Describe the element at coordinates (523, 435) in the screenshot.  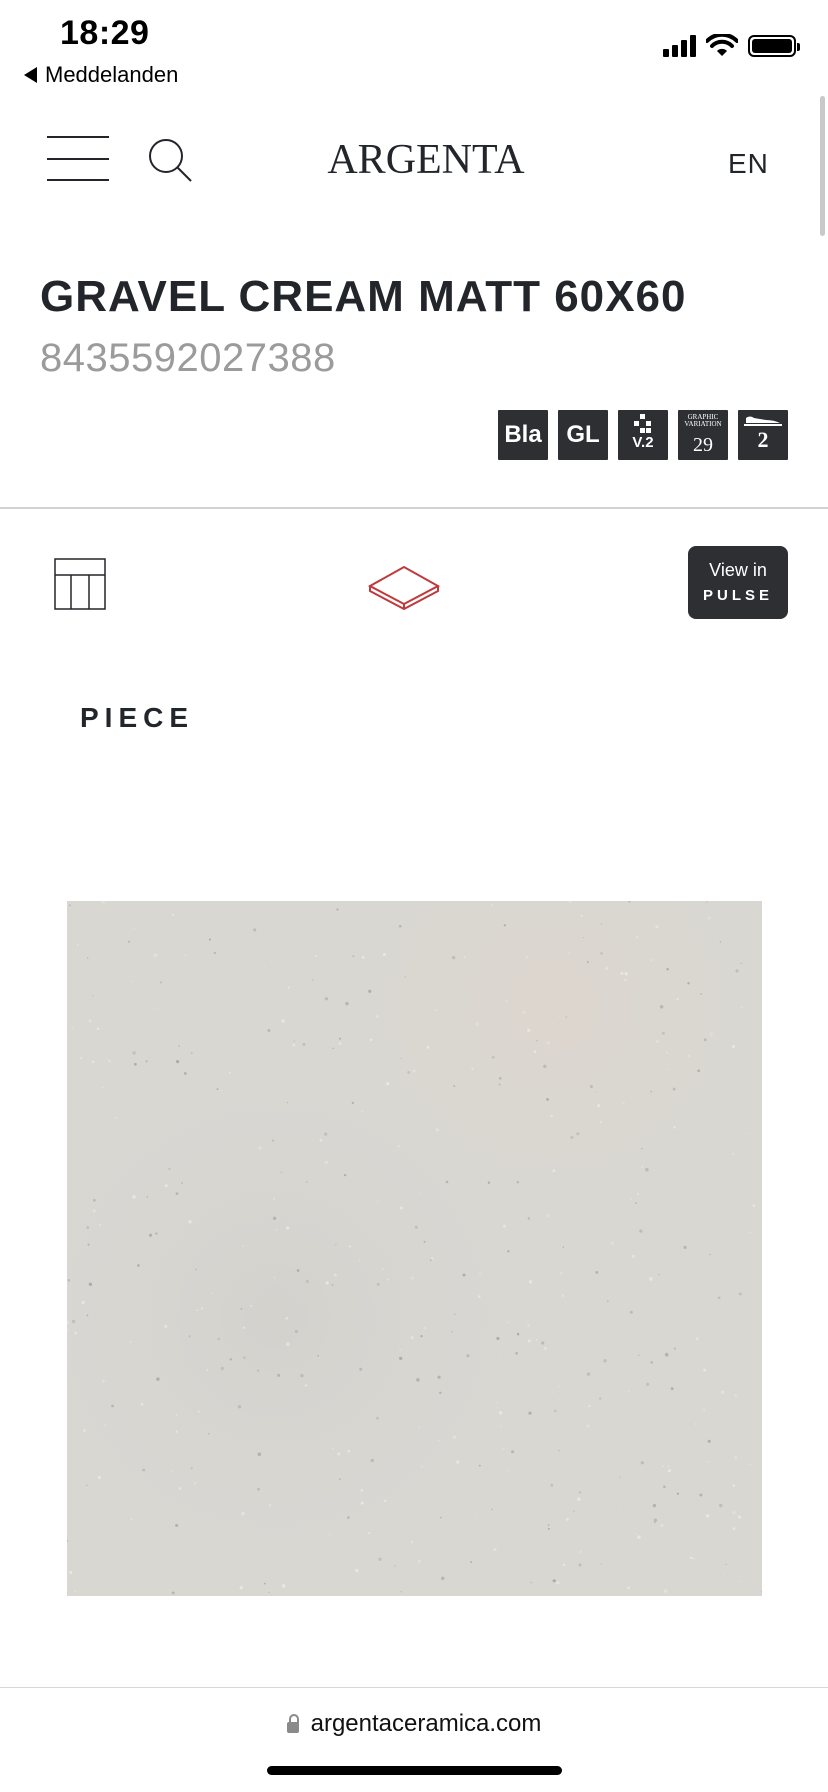
I see `bla-badge: Bla` at that location.